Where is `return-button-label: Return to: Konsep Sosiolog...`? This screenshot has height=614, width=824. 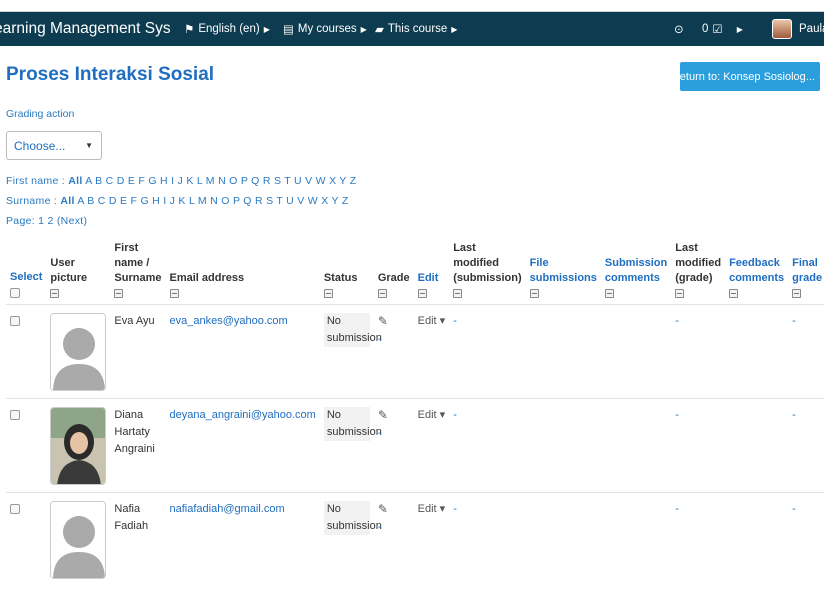
return-button-label: Return to: Konsep Sosiolog... is located at coordinates (743, 76).